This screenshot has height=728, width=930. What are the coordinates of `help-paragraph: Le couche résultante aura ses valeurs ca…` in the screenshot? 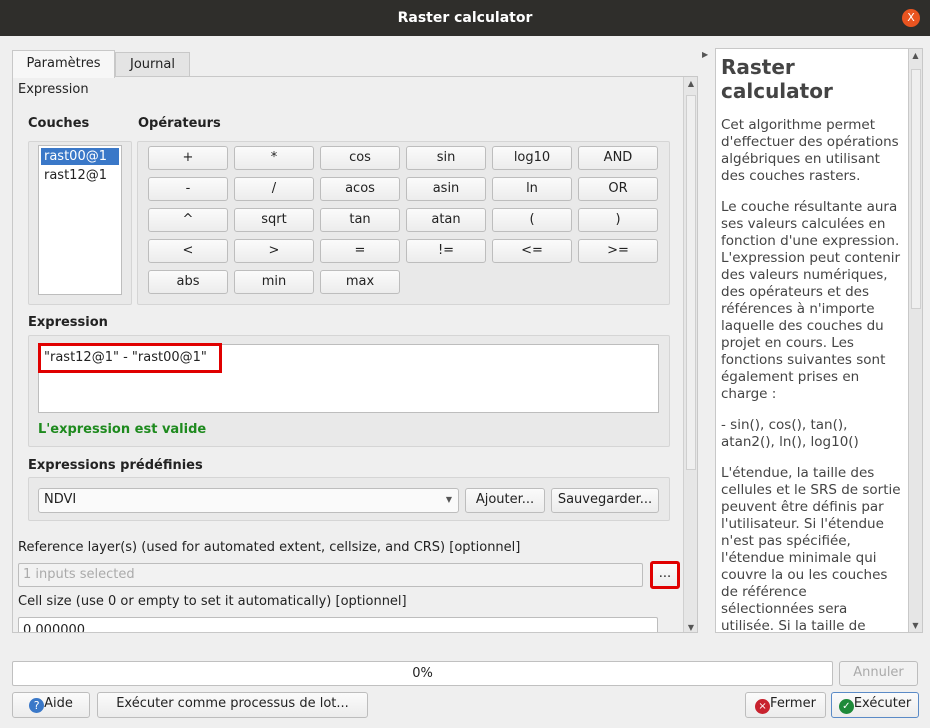 It's located at (811, 300).